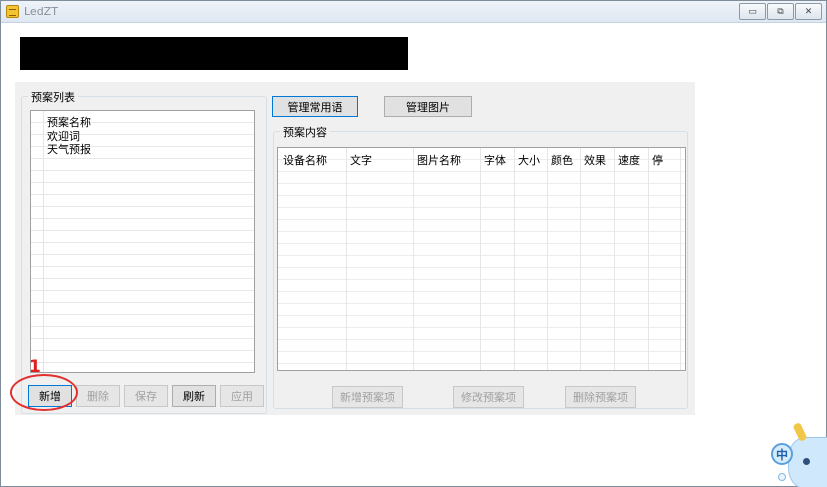 This screenshot has height=487, width=827. I want to click on column-header: 图片名称, so click(439, 160).